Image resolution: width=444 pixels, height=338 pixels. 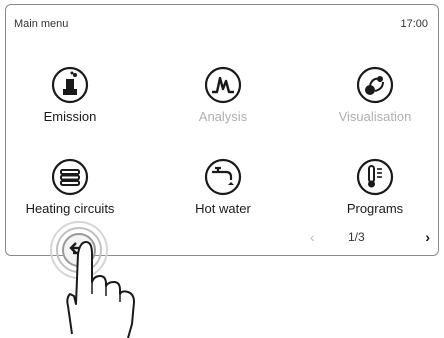 What do you see at coordinates (356, 237) in the screenshot?
I see `page-indicator: 1/3` at bounding box center [356, 237].